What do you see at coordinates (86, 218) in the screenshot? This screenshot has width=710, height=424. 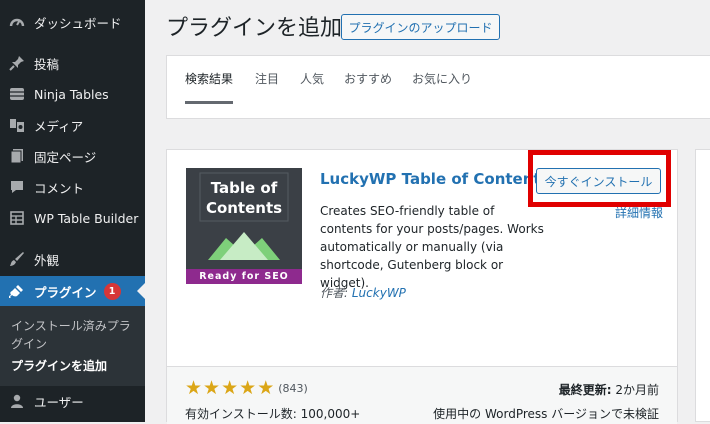 I see `sidebar-item-label: WP Table Builder` at bounding box center [86, 218].